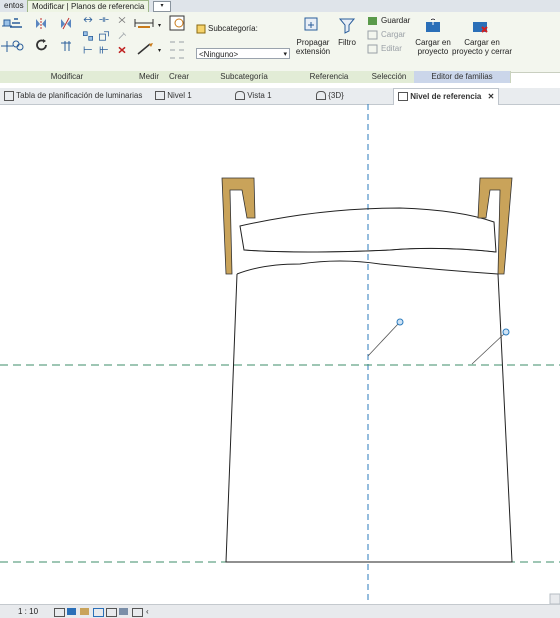 The image size is (560, 618). What do you see at coordinates (88, 50) in the screenshot?
I see `extend-icon` at bounding box center [88, 50].